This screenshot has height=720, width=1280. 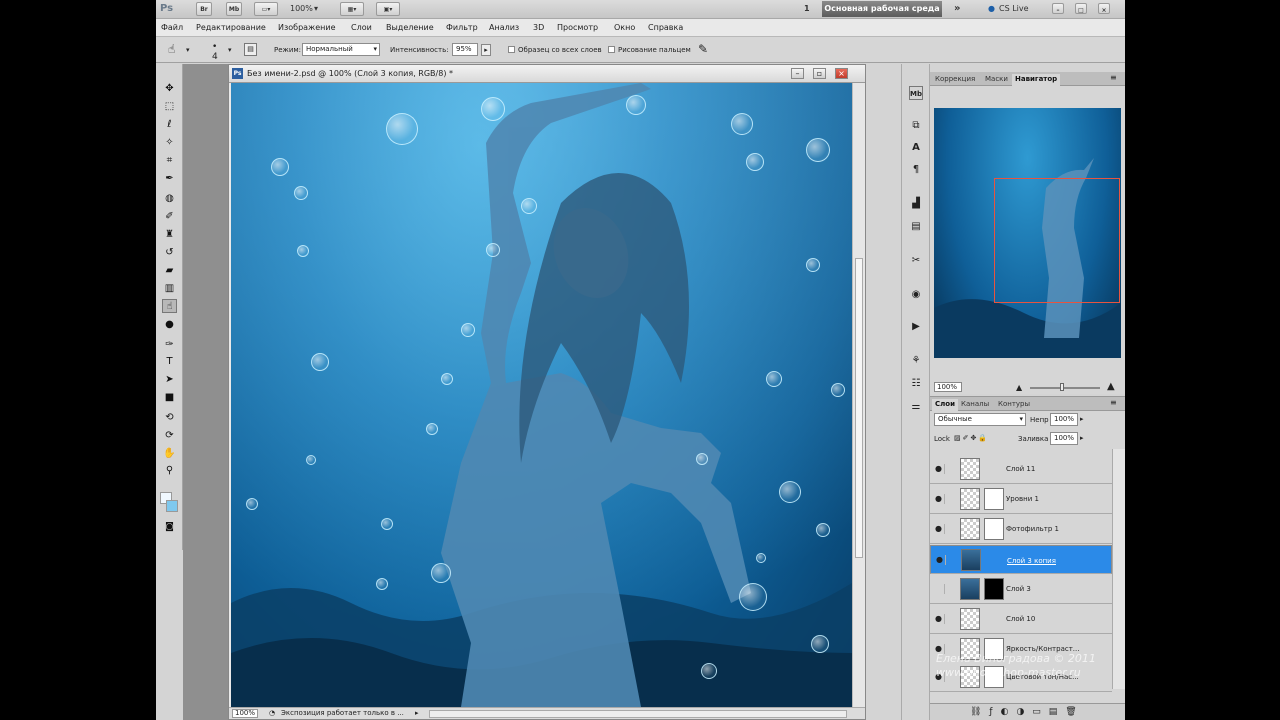 I want to click on blend-mode-select: Обычные ▾, so click(x=980, y=419).